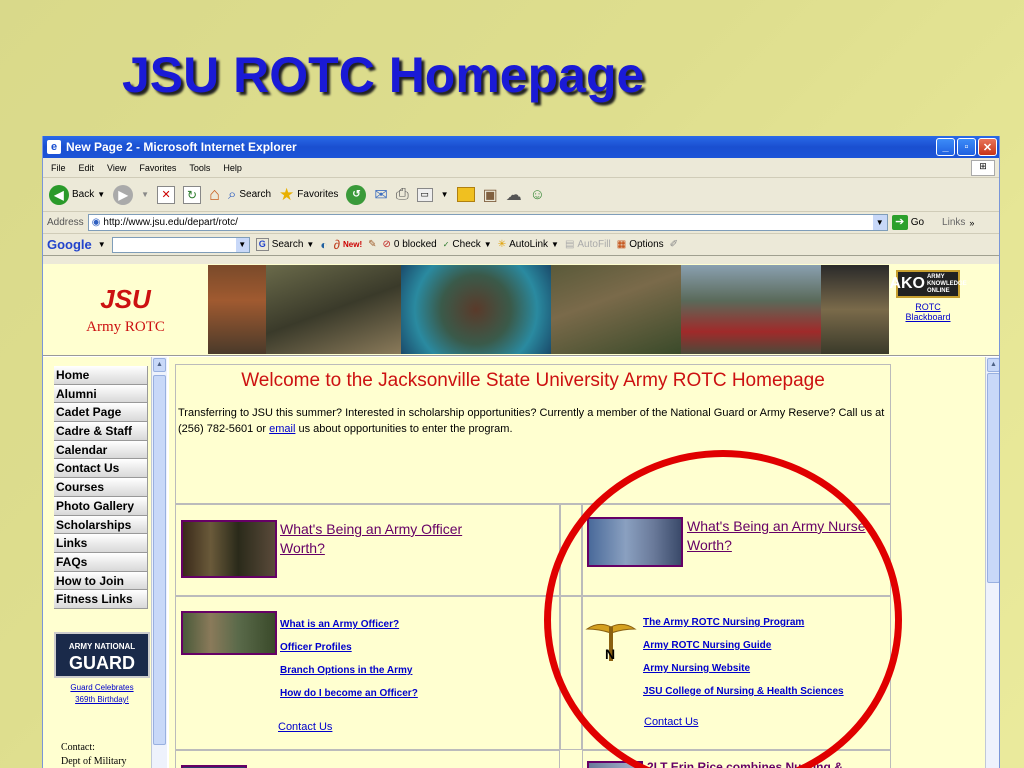 This screenshot has height=768, width=1024. What do you see at coordinates (214, 194) in the screenshot?
I see `home-icon: ⌂` at bounding box center [214, 194].